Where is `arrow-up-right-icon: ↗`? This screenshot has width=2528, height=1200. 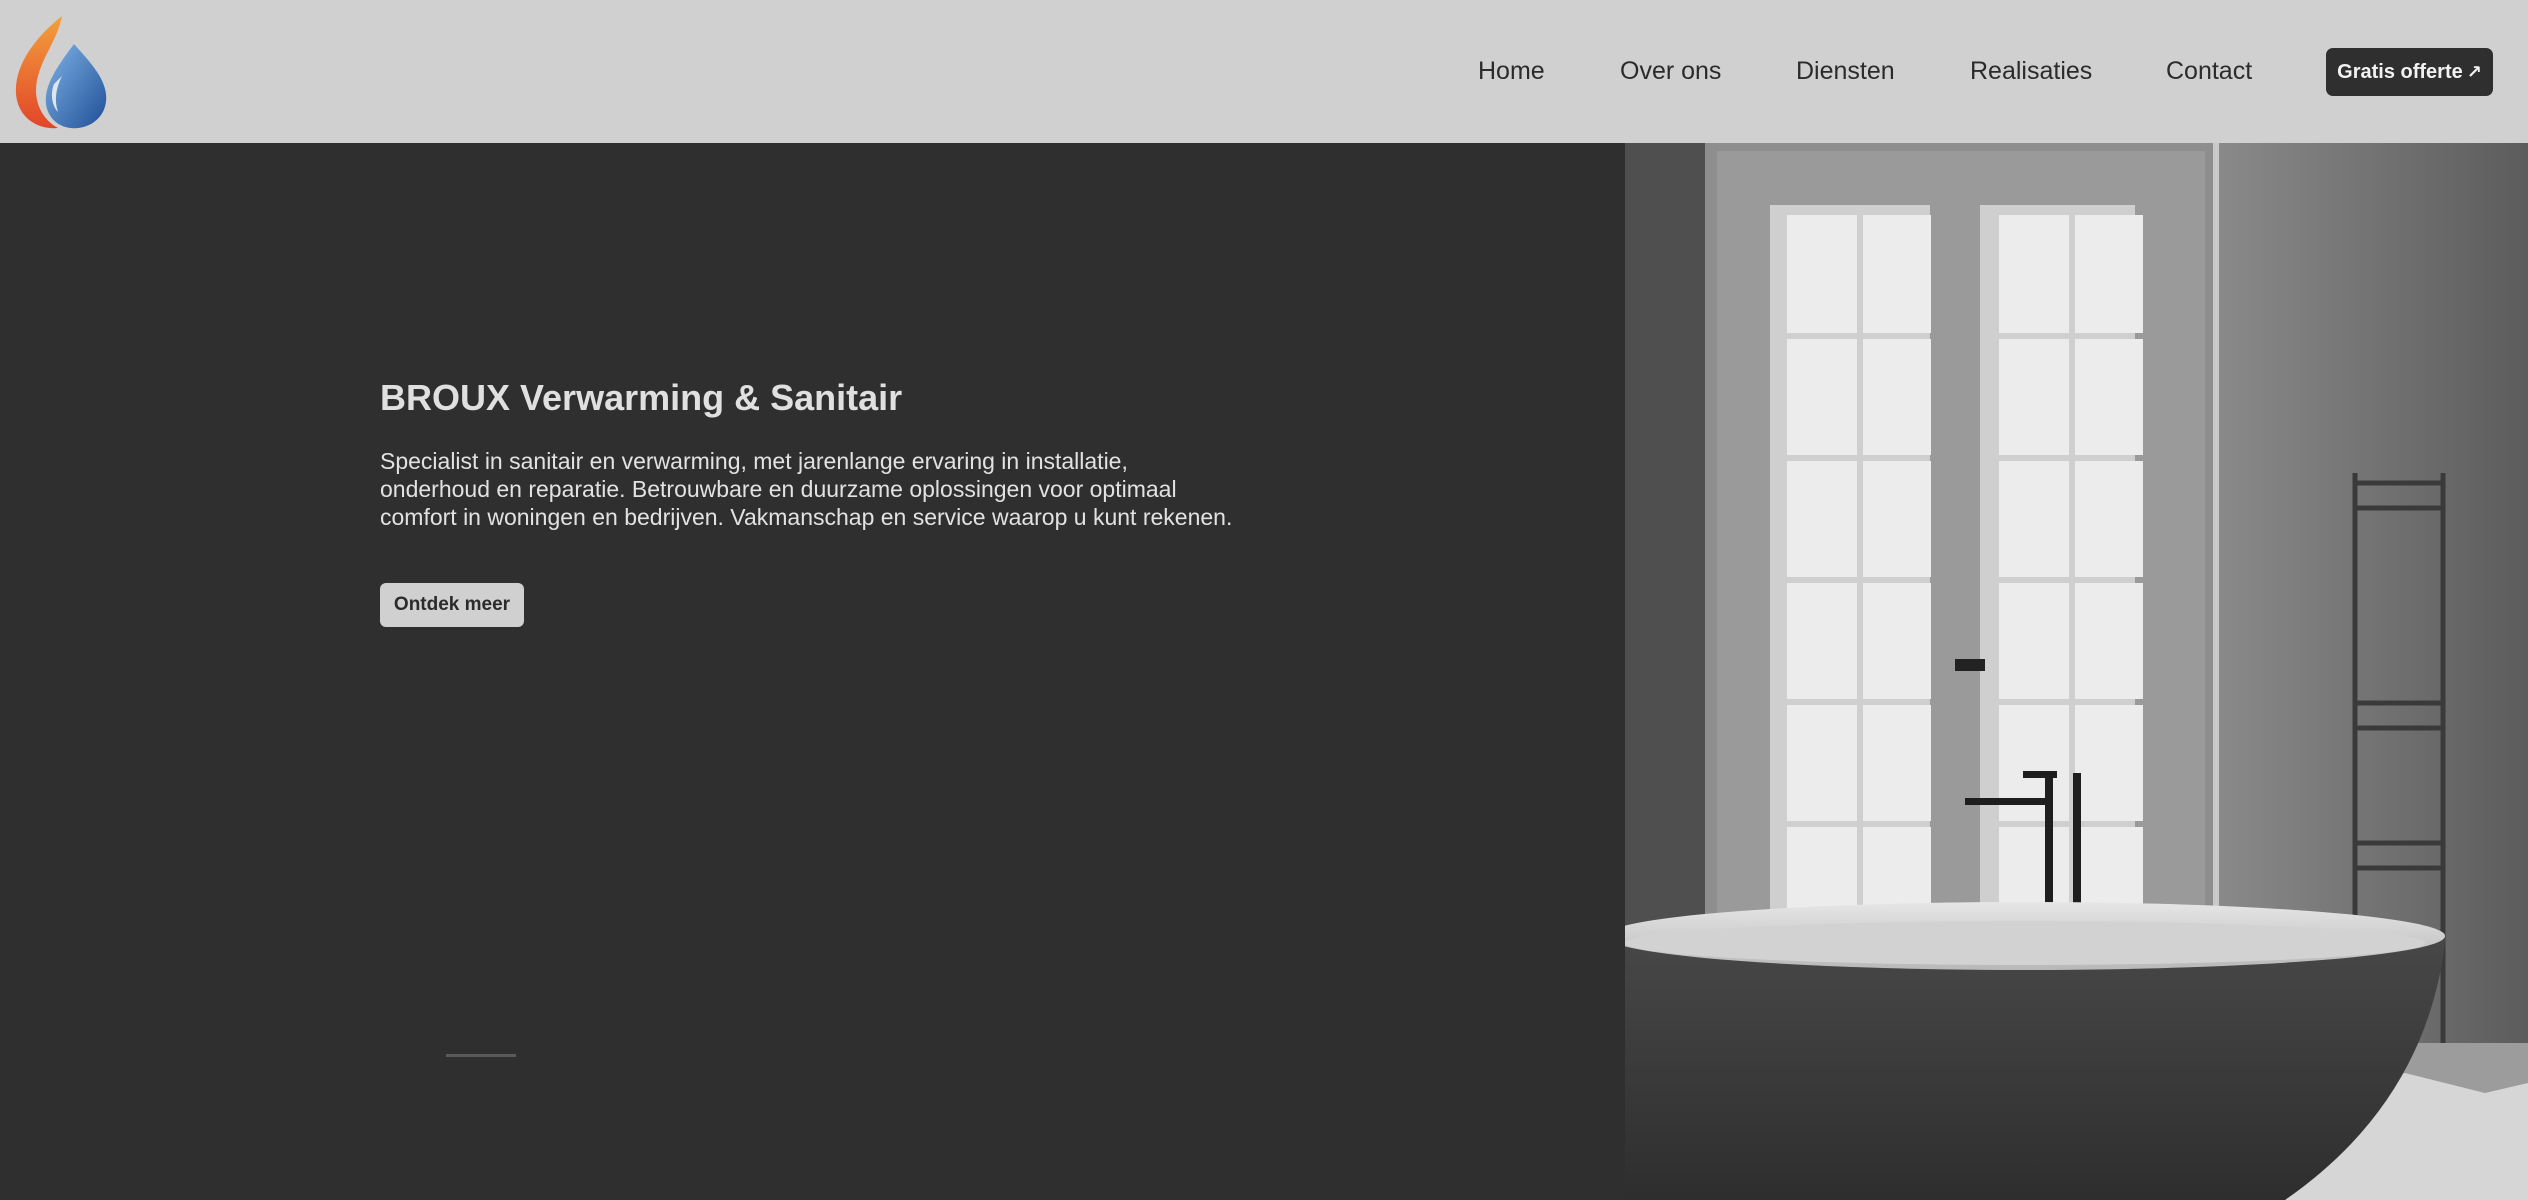
arrow-up-right-icon: ↗ is located at coordinates (2474, 72).